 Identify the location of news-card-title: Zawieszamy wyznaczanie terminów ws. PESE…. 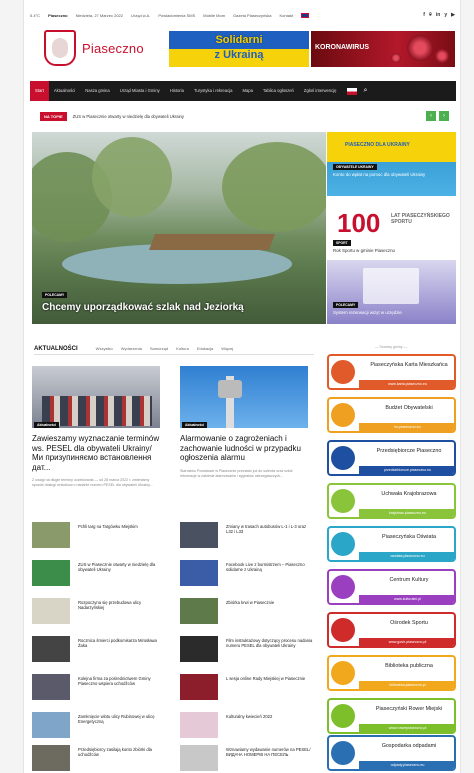
(96, 453).